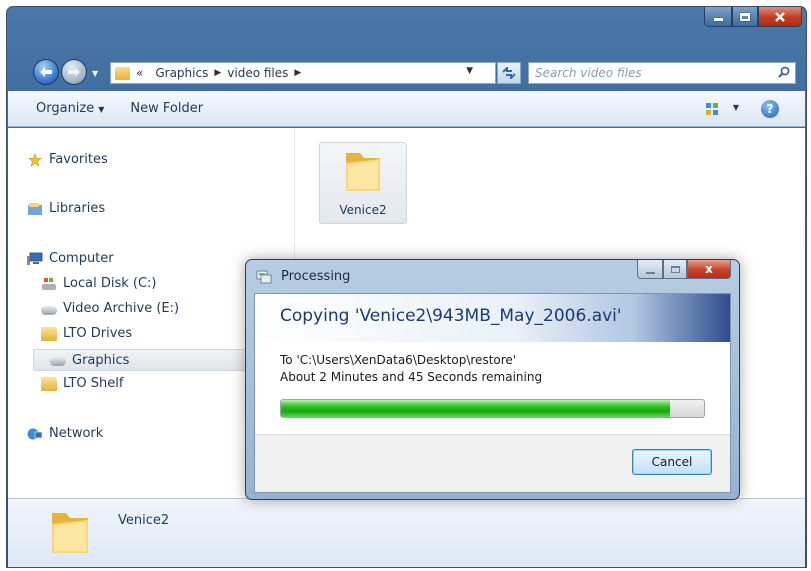  I want to click on dialog-window-controls: x, so click(684, 269).